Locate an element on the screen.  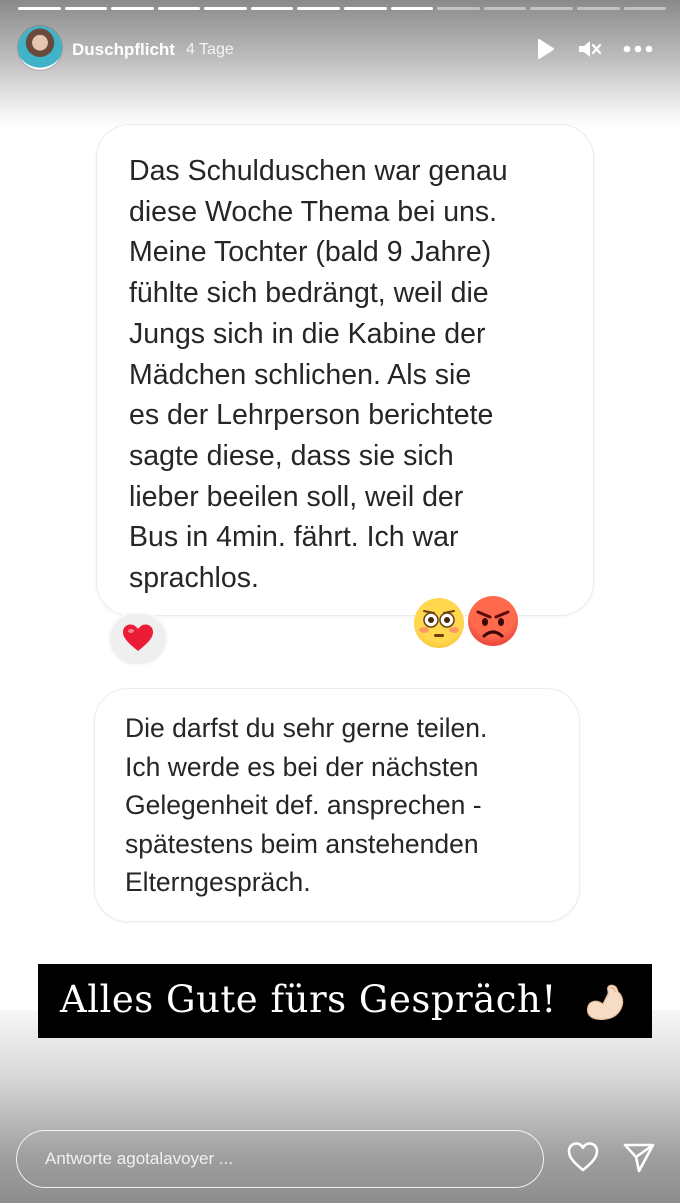
post-time: 4 Tage is located at coordinates (210, 49).